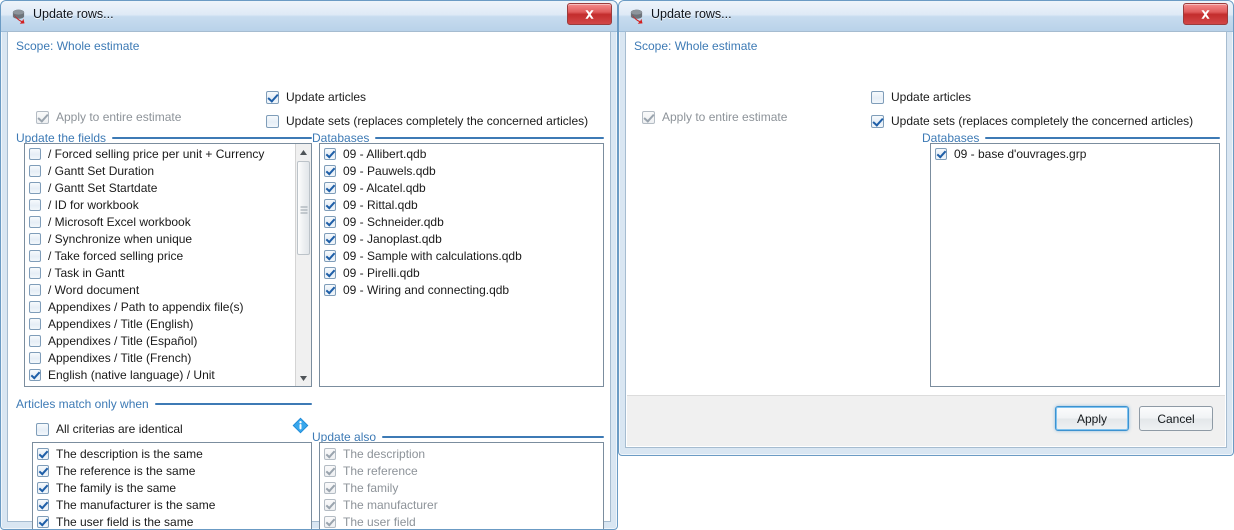  What do you see at coordinates (136, 504) in the screenshot?
I see `list-item-label: The manufacturer is the same` at bounding box center [136, 504].